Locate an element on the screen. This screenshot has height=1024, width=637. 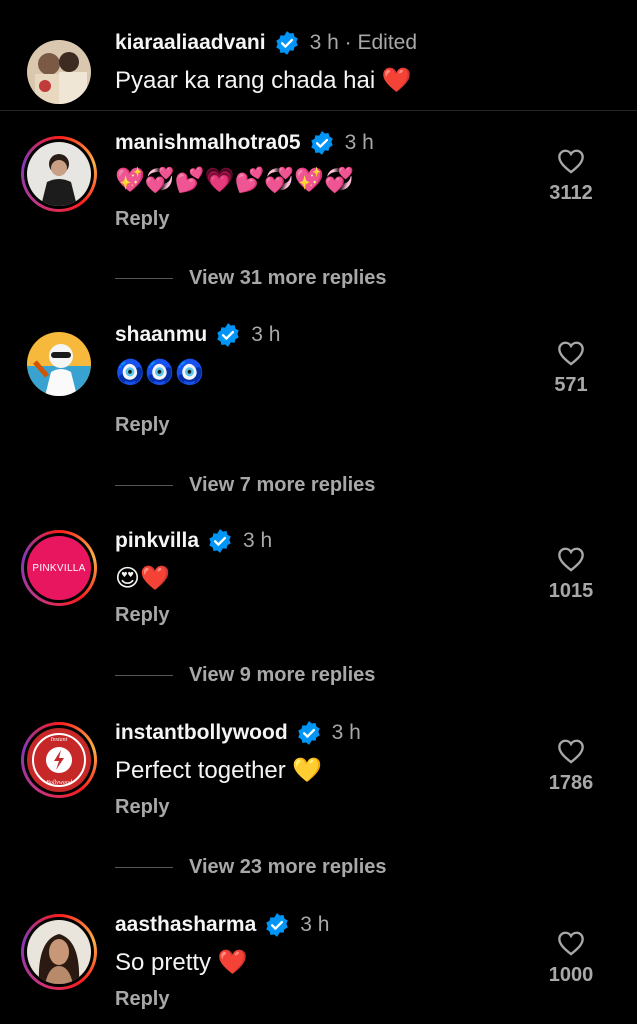
like-button: 571 is located at coordinates (571, 368).